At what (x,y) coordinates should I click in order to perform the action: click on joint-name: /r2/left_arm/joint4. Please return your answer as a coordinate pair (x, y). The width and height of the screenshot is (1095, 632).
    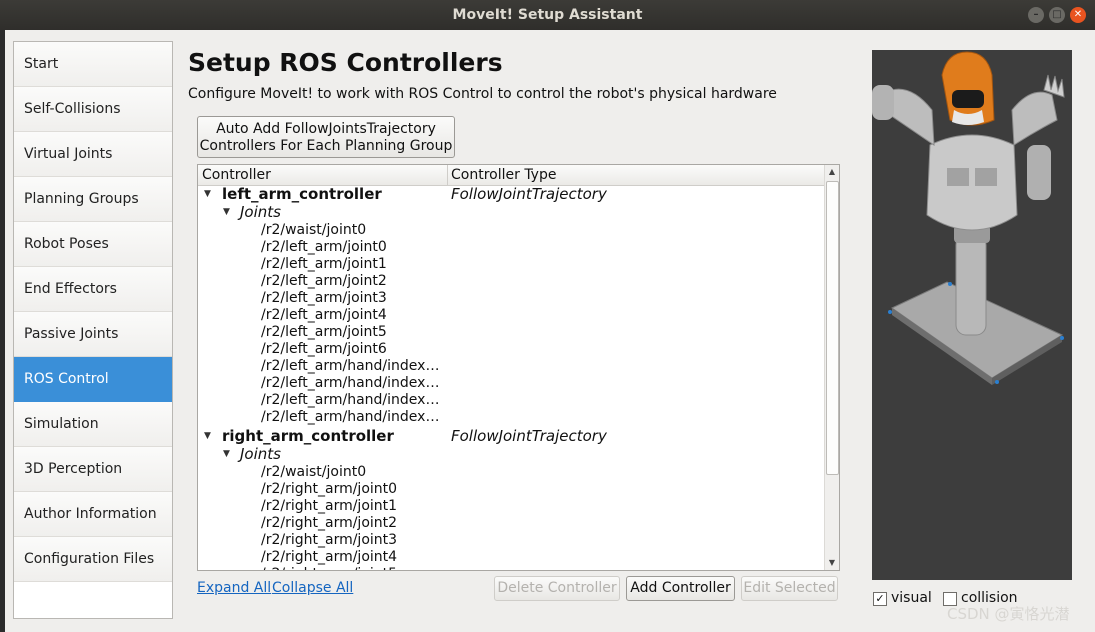
    Looking at the image, I should click on (324, 315).